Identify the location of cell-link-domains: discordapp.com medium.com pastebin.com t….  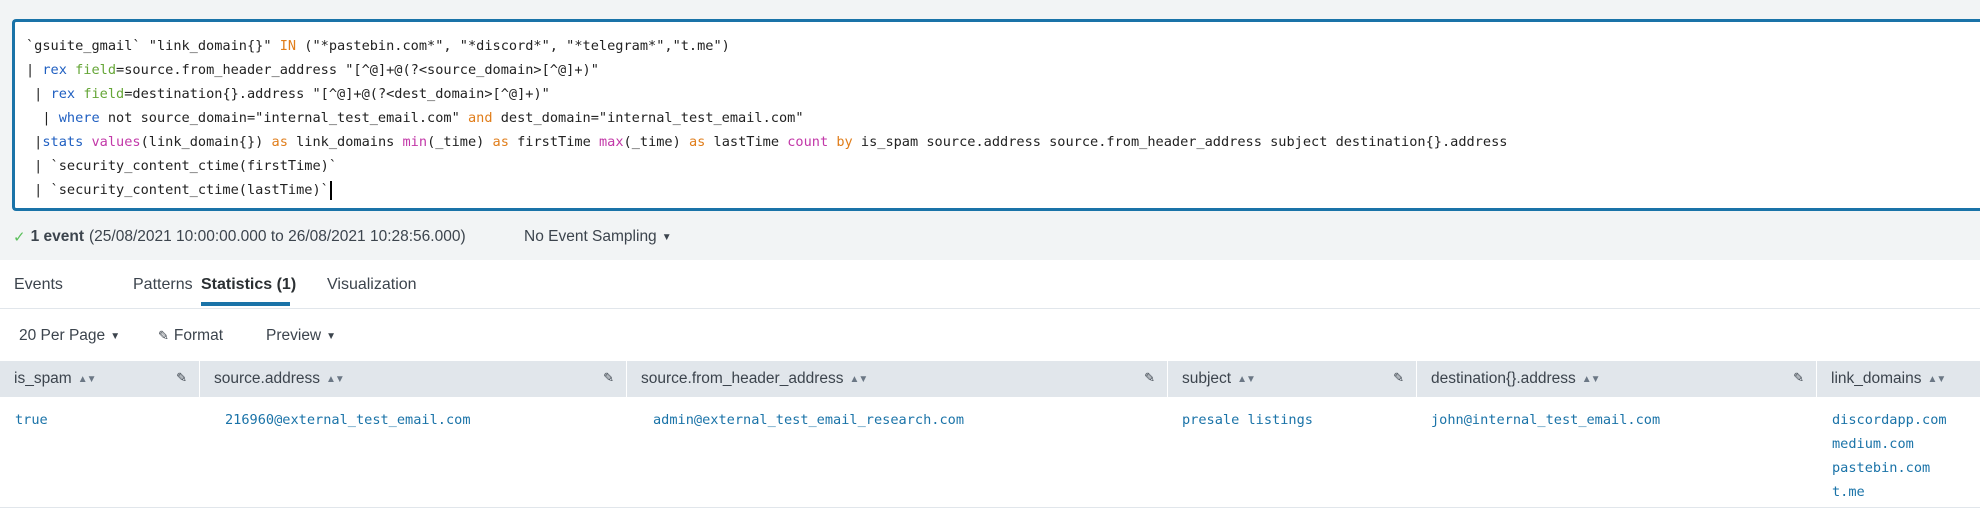
(1889, 456).